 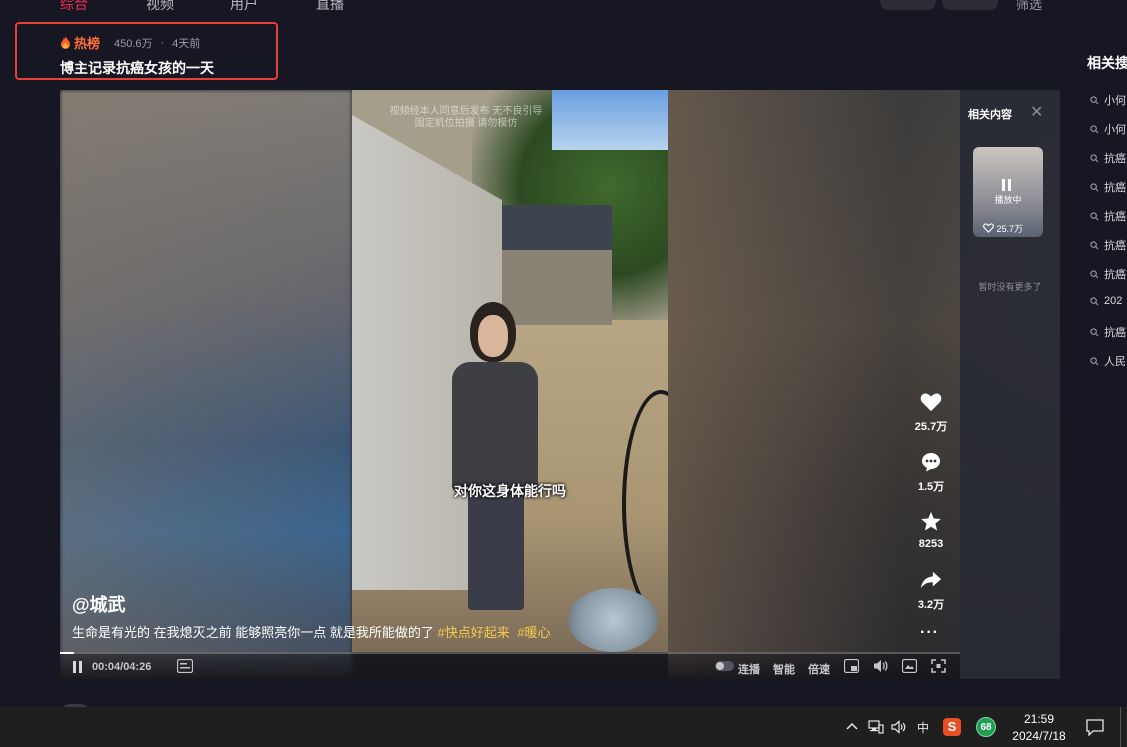 What do you see at coordinates (330, 7) in the screenshot?
I see `tab-live: 直播` at bounding box center [330, 7].